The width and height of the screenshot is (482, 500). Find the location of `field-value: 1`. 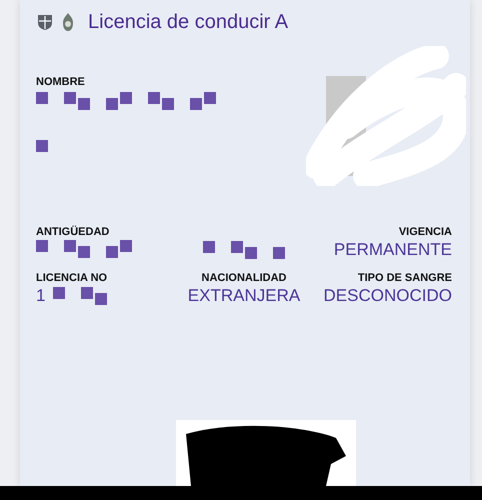

field-value: 1 is located at coordinates (41, 296).